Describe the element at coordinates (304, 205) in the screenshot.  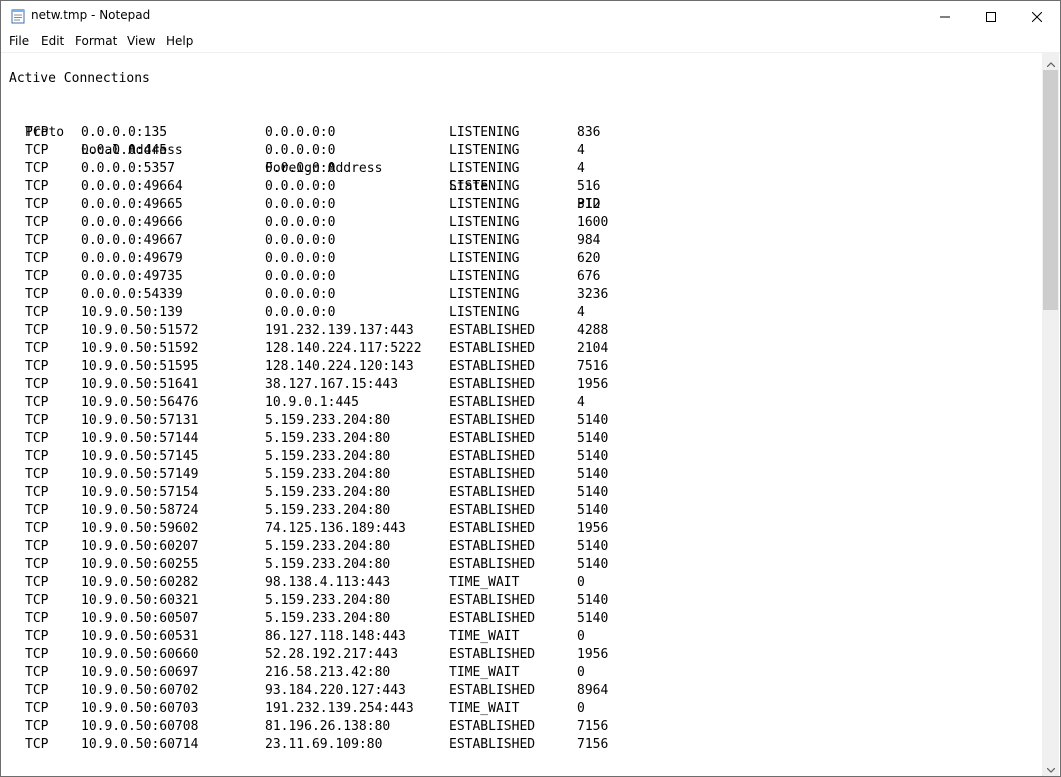
I see `connection-row: TCP 0.0.0.0:49665 0.0.0.0:0 LISTENING 312` at that location.